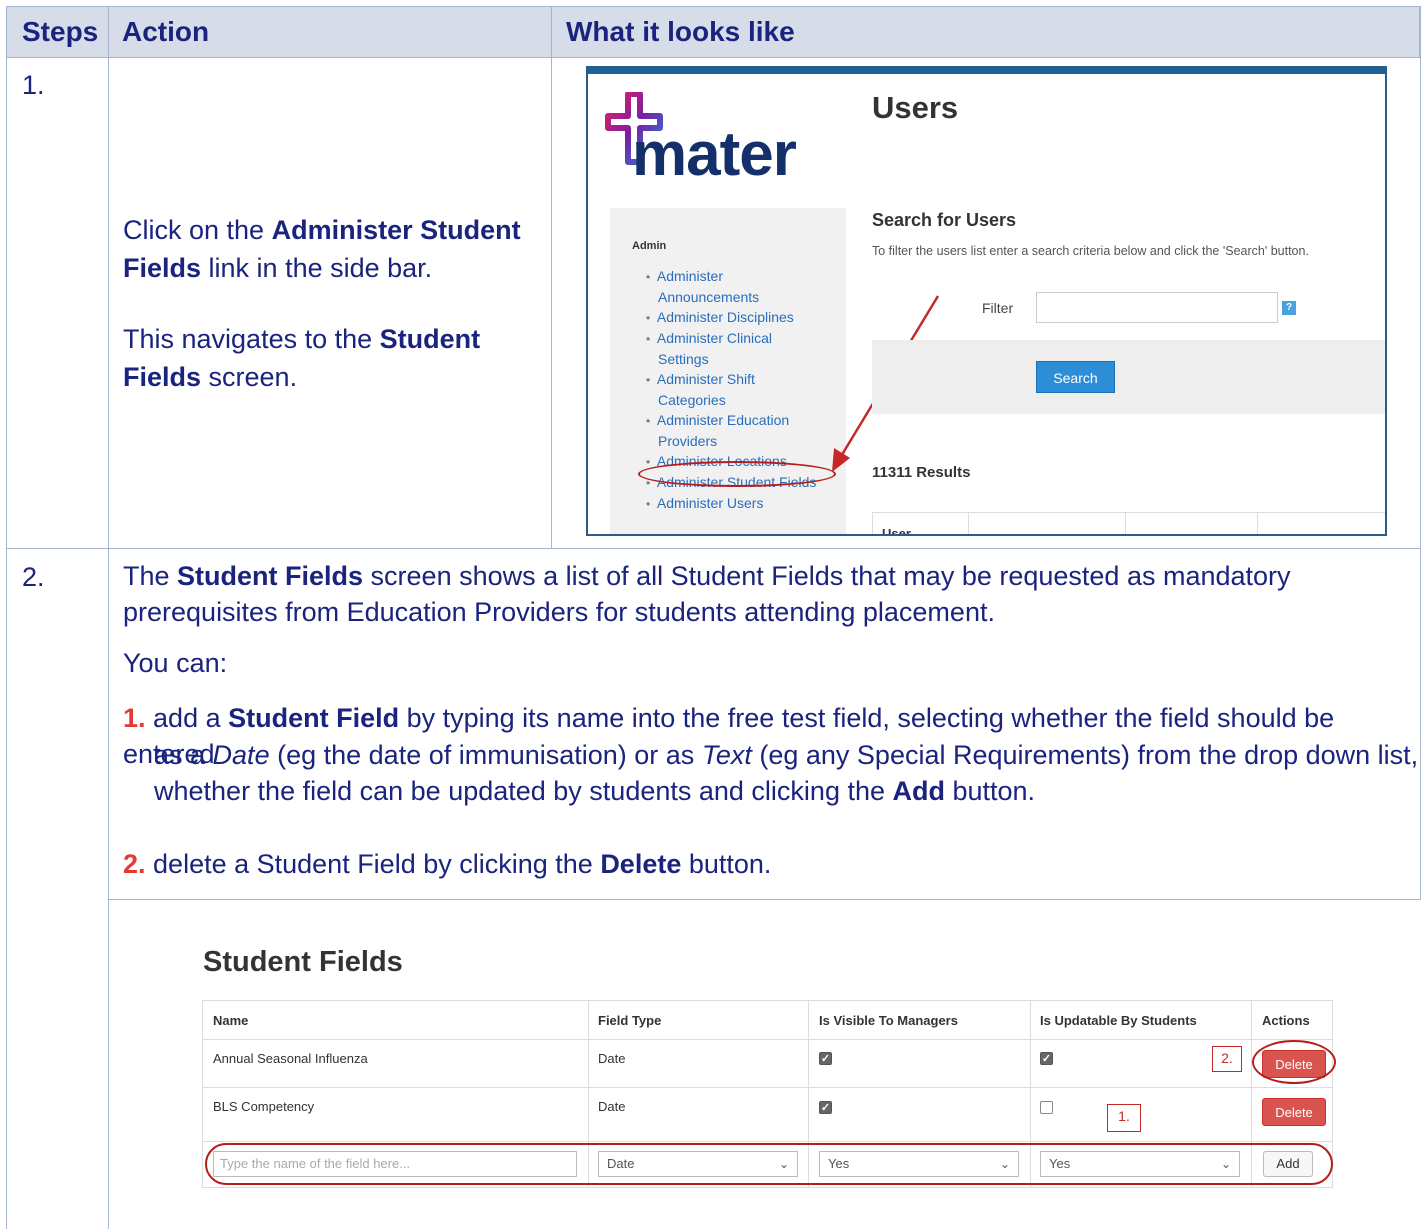  What do you see at coordinates (737, 474) in the screenshot?
I see `student-fields-highlight` at bounding box center [737, 474].